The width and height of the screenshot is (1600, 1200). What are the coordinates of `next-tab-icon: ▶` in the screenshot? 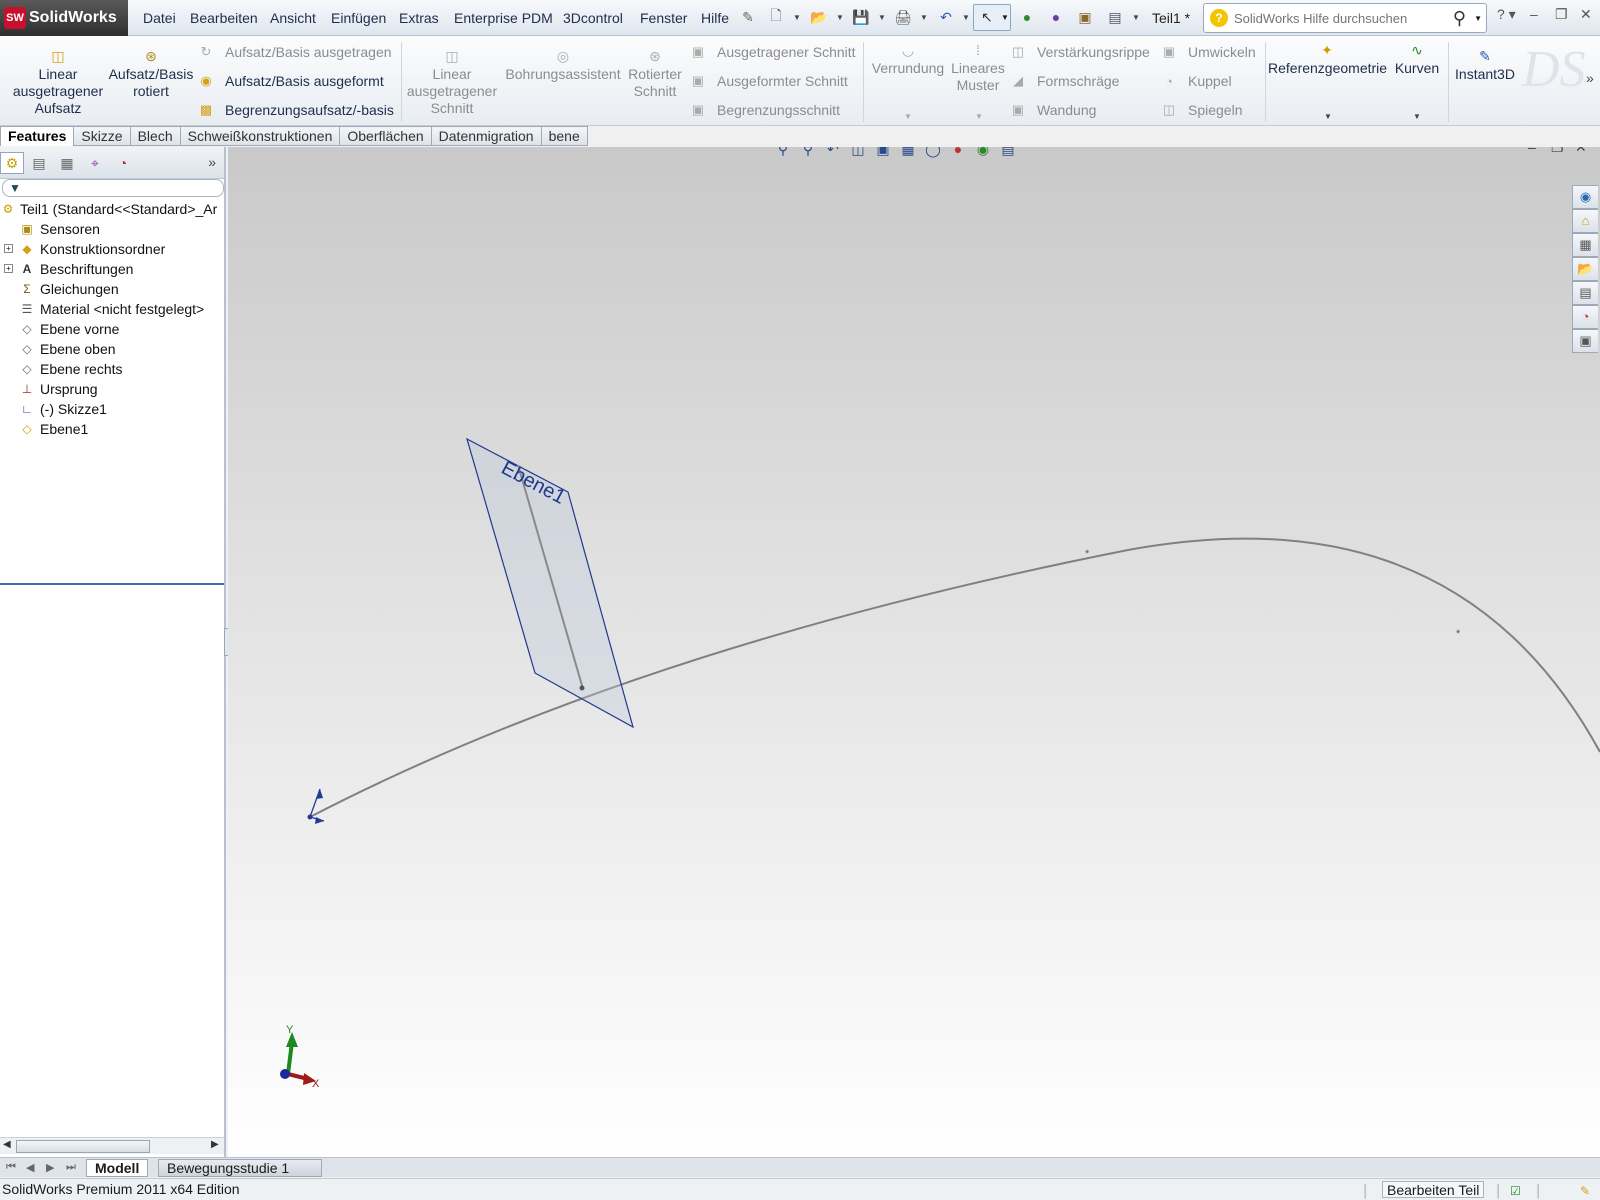 It's located at (50, 1167).